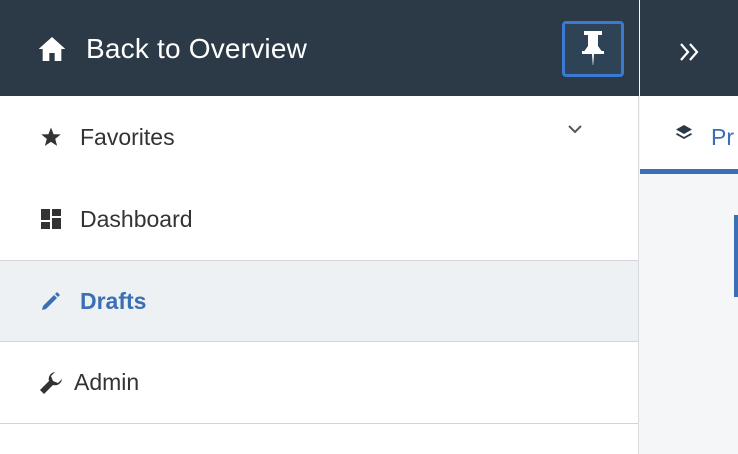  I want to click on chevron-down-icon, so click(575, 129).